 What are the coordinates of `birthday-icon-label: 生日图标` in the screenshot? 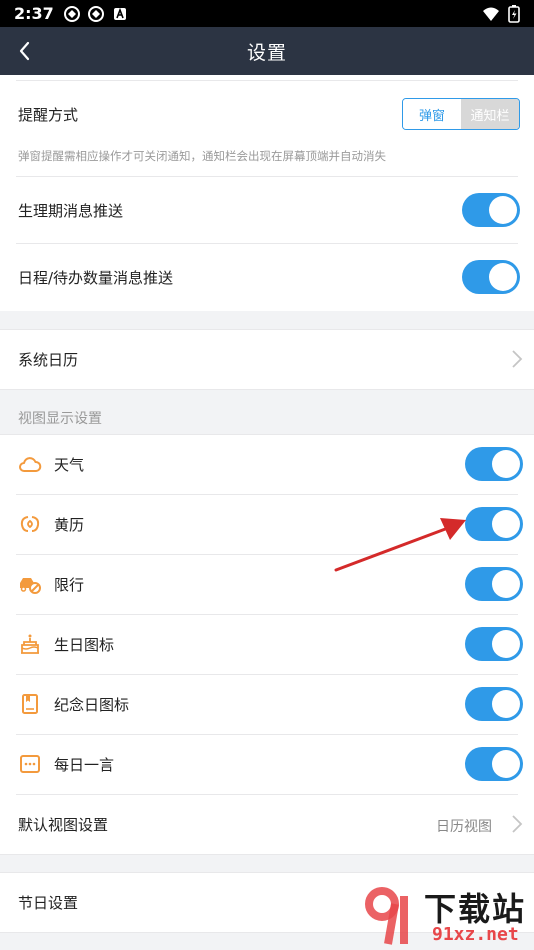 It's located at (84, 645).